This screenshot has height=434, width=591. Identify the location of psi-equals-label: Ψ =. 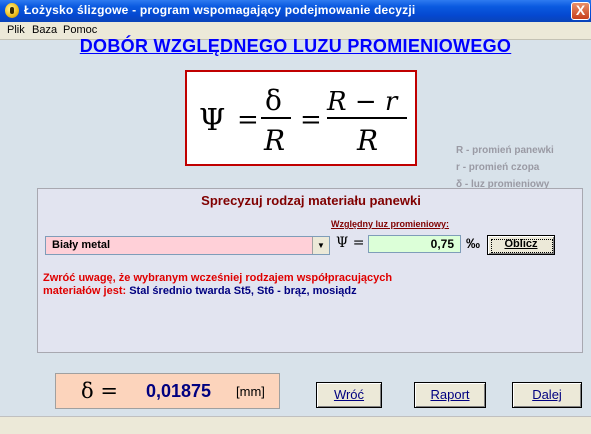
(350, 243).